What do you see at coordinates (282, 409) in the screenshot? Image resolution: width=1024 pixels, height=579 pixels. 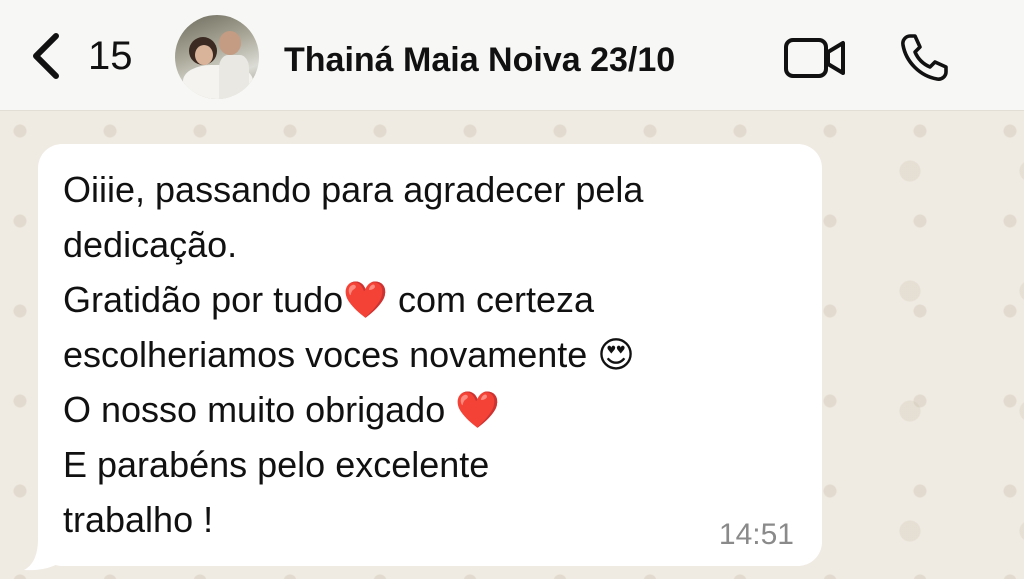 I see `message-line: O nosso muito obrigado ❤️` at bounding box center [282, 409].